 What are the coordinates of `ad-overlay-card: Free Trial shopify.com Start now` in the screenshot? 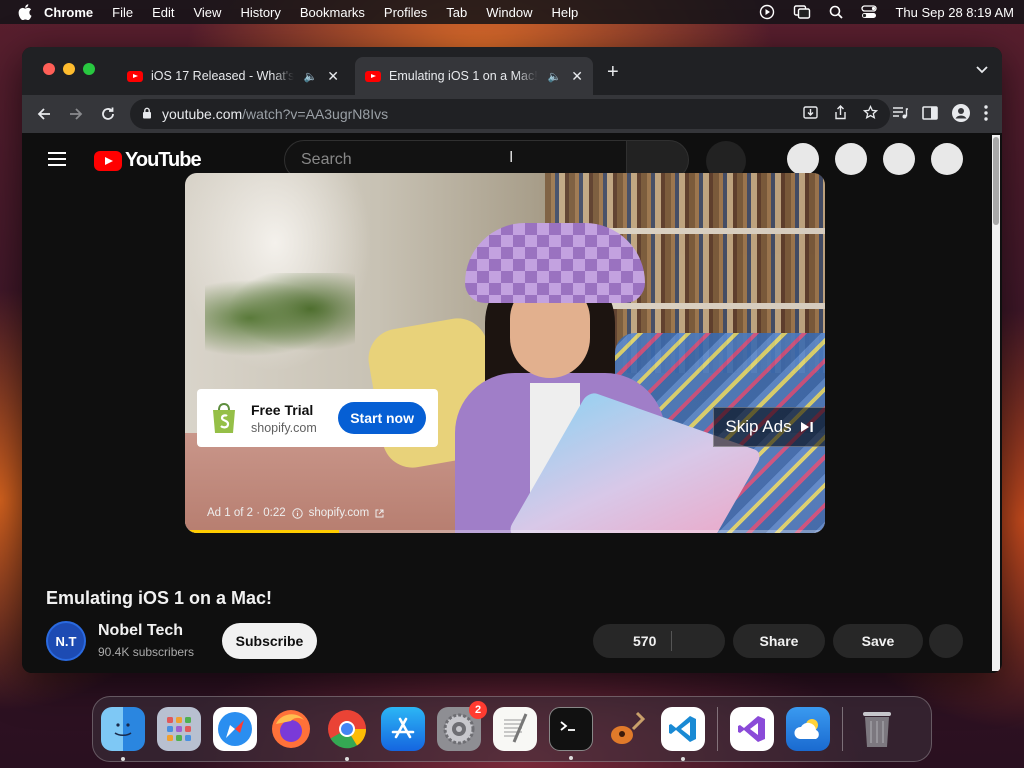 It's located at (317, 418).